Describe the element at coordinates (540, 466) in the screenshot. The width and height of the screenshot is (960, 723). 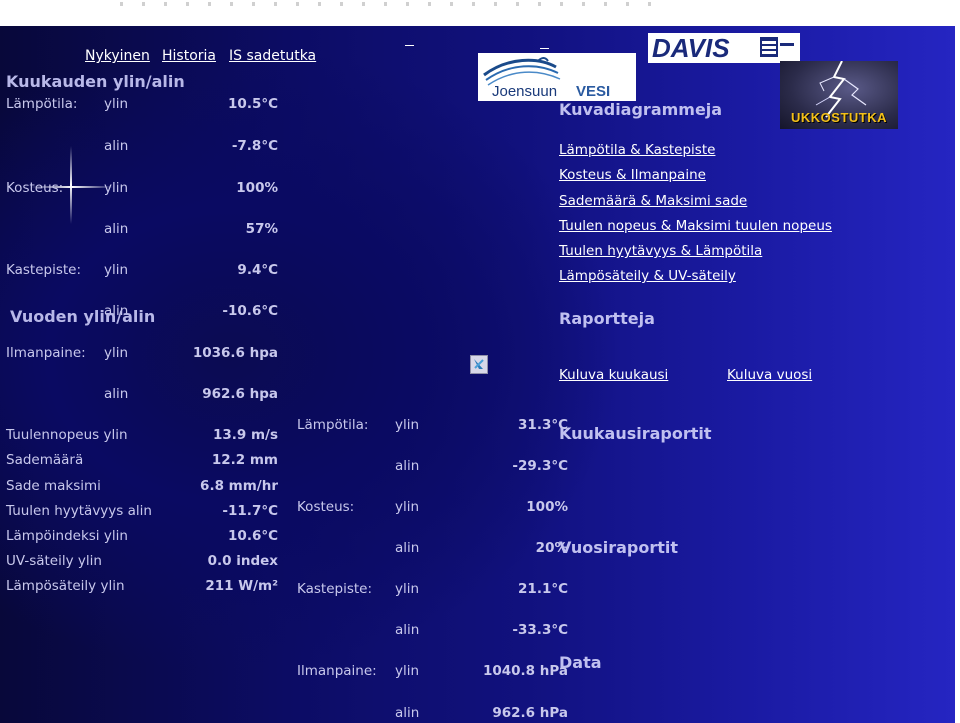
I see `year-temp-low: -29.3°C` at that location.